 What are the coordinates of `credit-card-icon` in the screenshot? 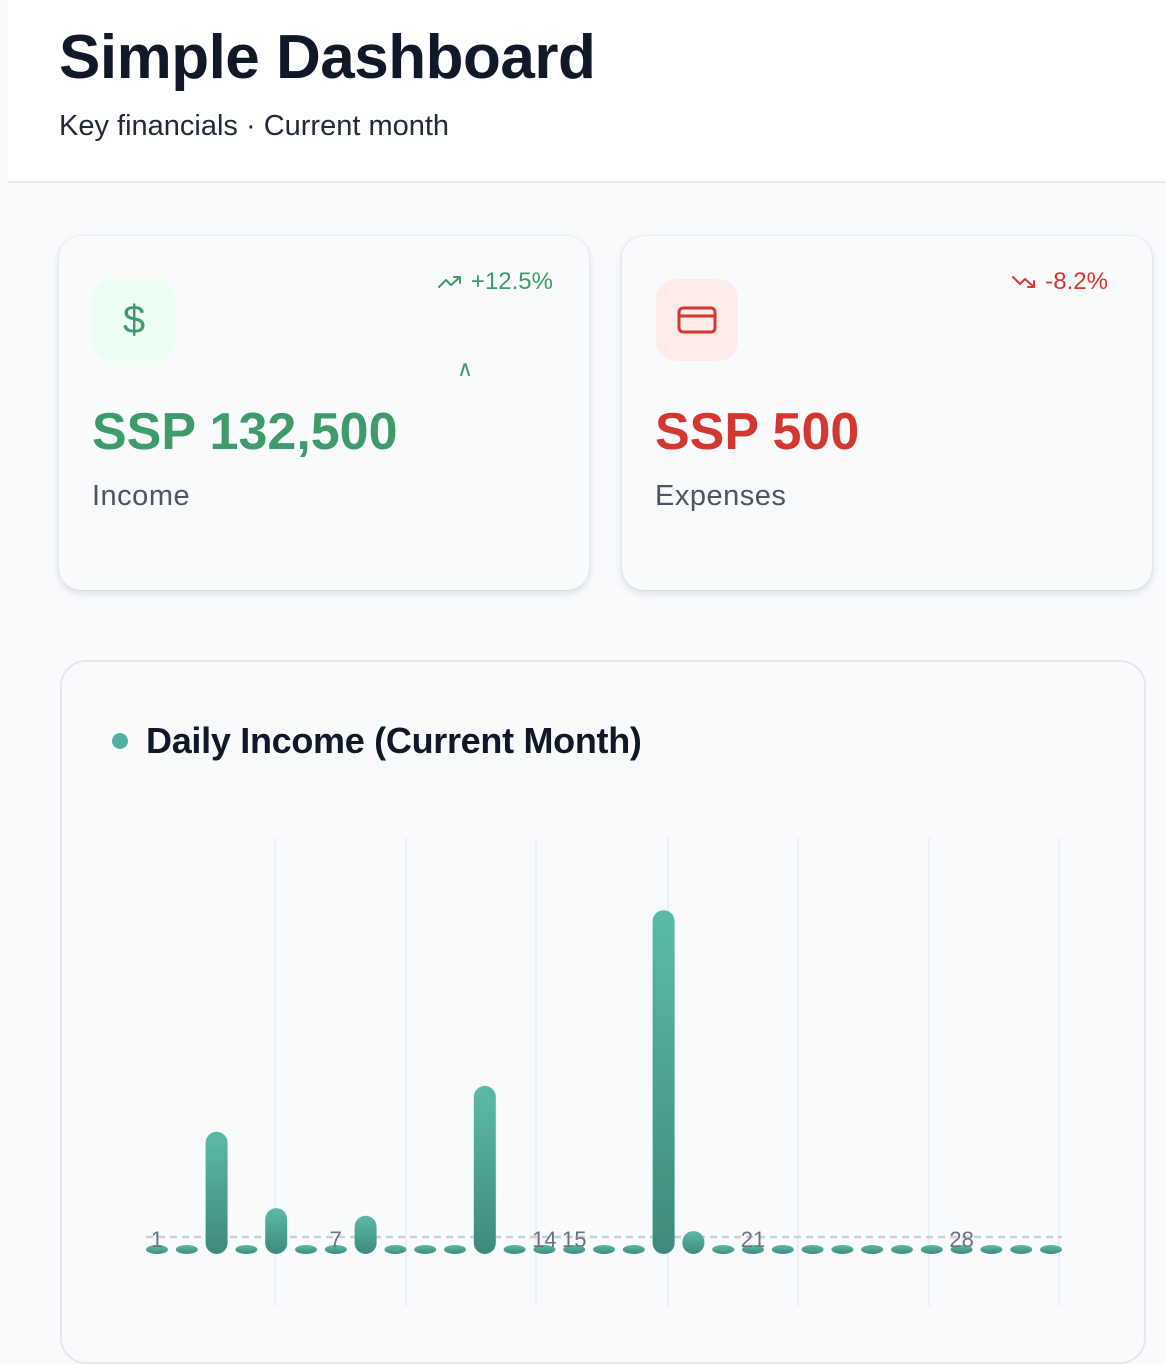 It's located at (697, 320).